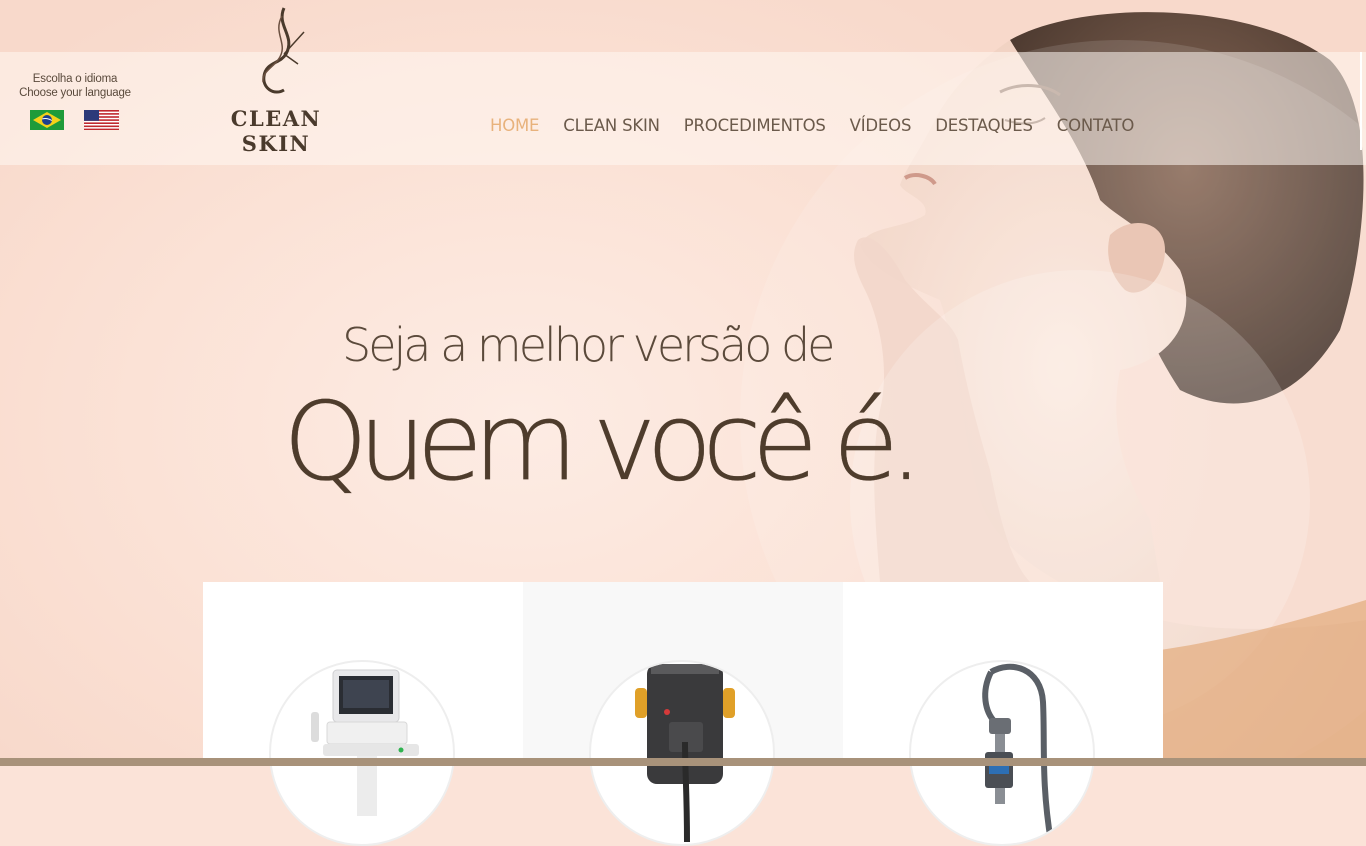 This screenshot has width=1366, height=846. I want to click on hero-subtitle: Seja a melhor versão de, so click(588, 345).